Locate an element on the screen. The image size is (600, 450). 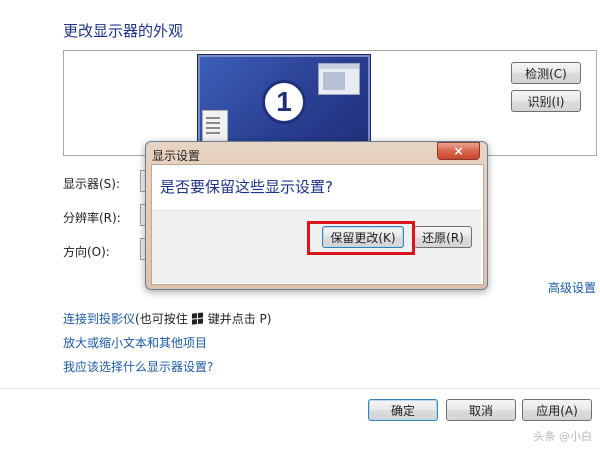
connect-projector-link: 连接到投影仪 is located at coordinates (99, 319).